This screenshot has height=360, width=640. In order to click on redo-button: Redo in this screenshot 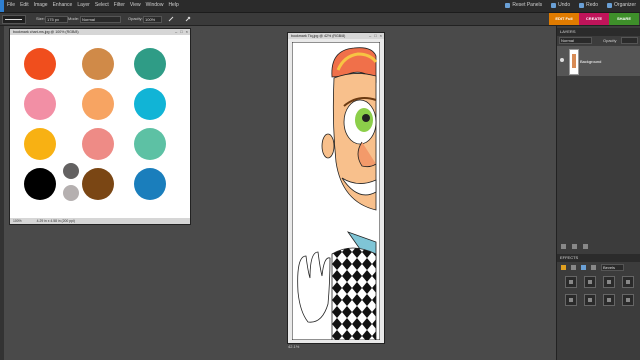, I will do `click(588, 5)`.